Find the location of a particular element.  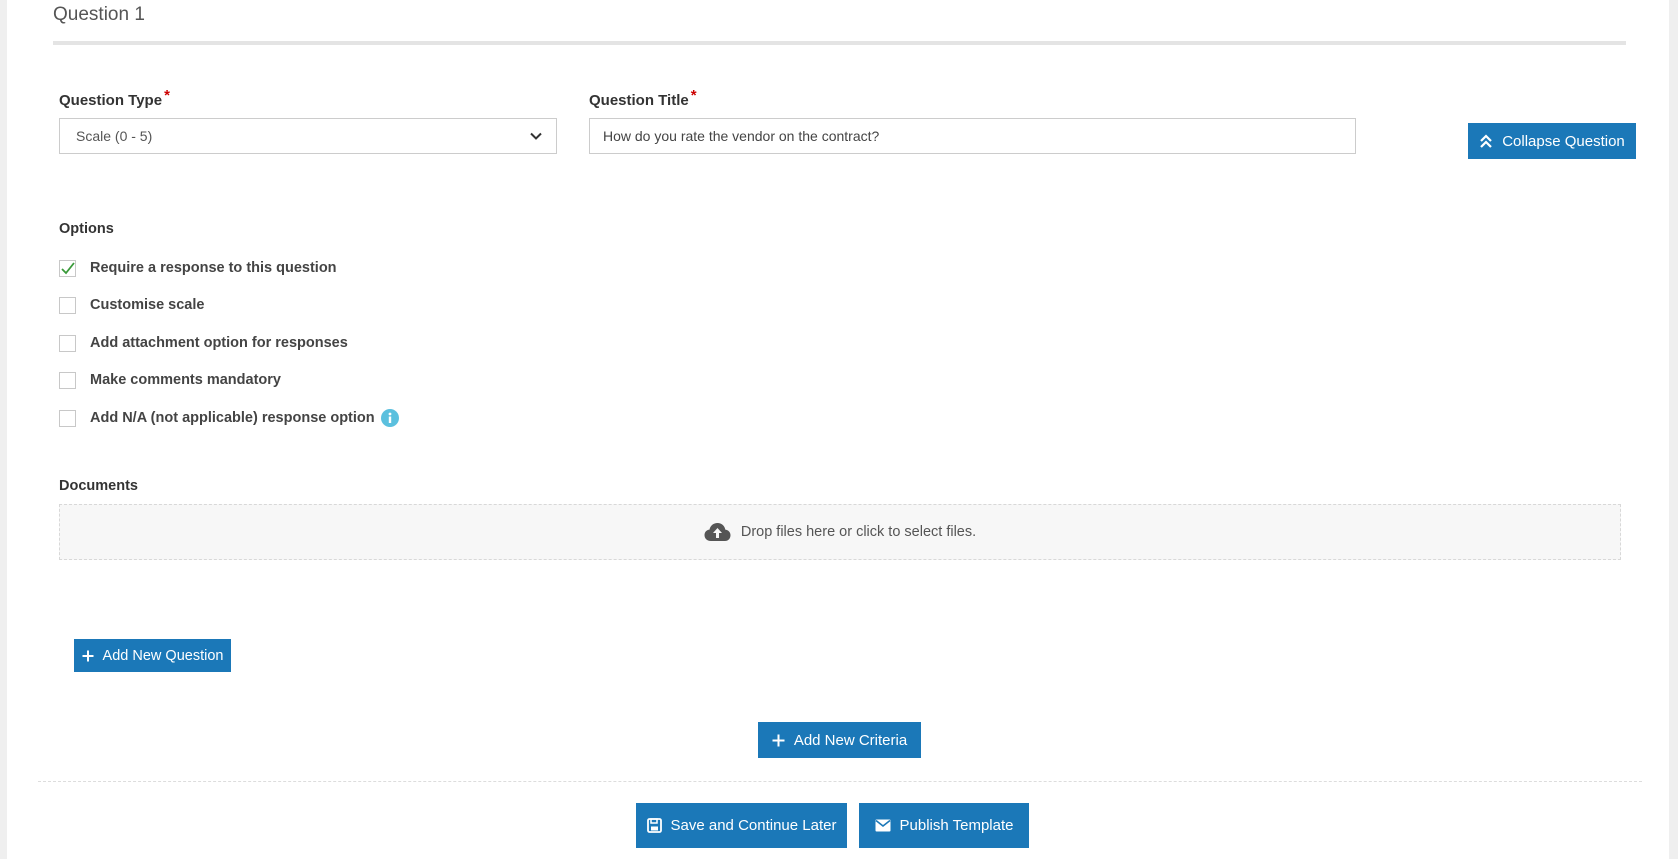

publish-template-label: Publish Template is located at coordinates (956, 825).